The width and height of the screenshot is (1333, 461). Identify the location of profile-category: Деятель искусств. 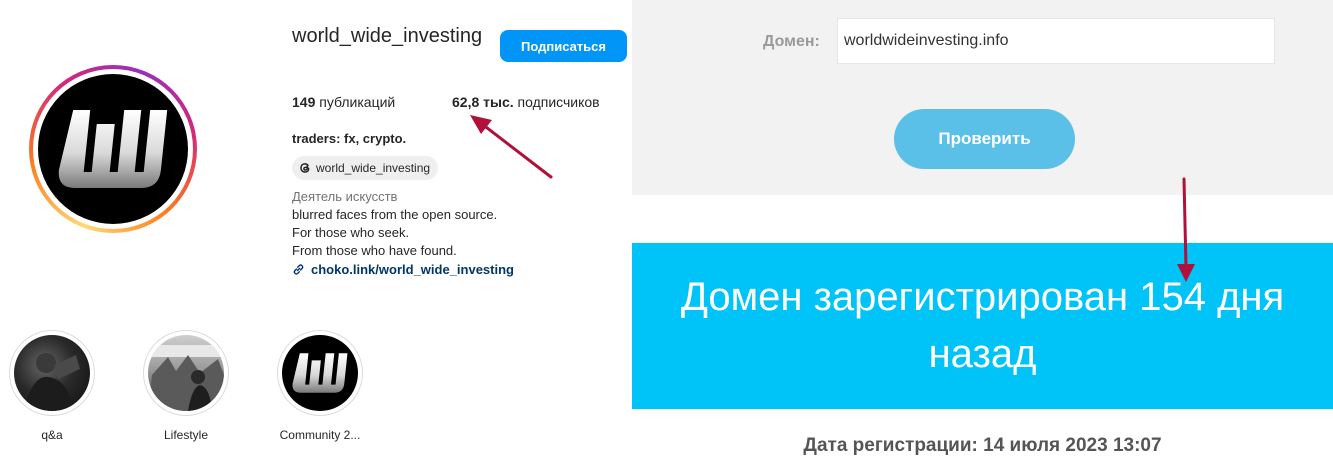
(345, 196).